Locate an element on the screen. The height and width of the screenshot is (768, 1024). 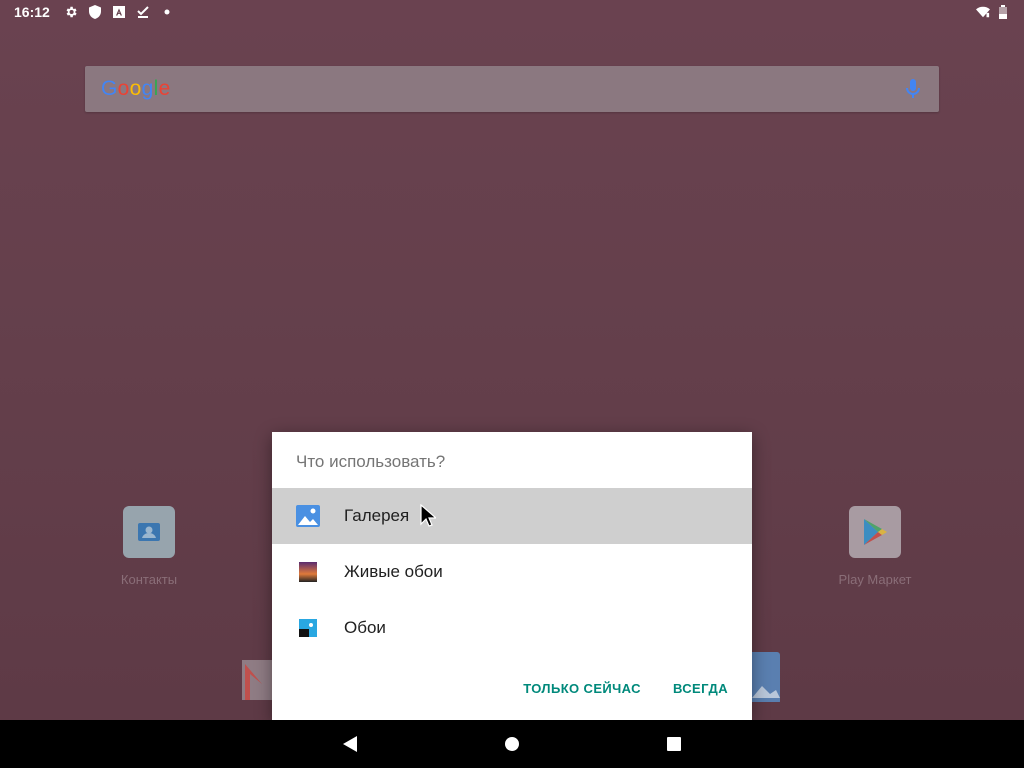
google-logo: Google is located at coordinates (136, 88).